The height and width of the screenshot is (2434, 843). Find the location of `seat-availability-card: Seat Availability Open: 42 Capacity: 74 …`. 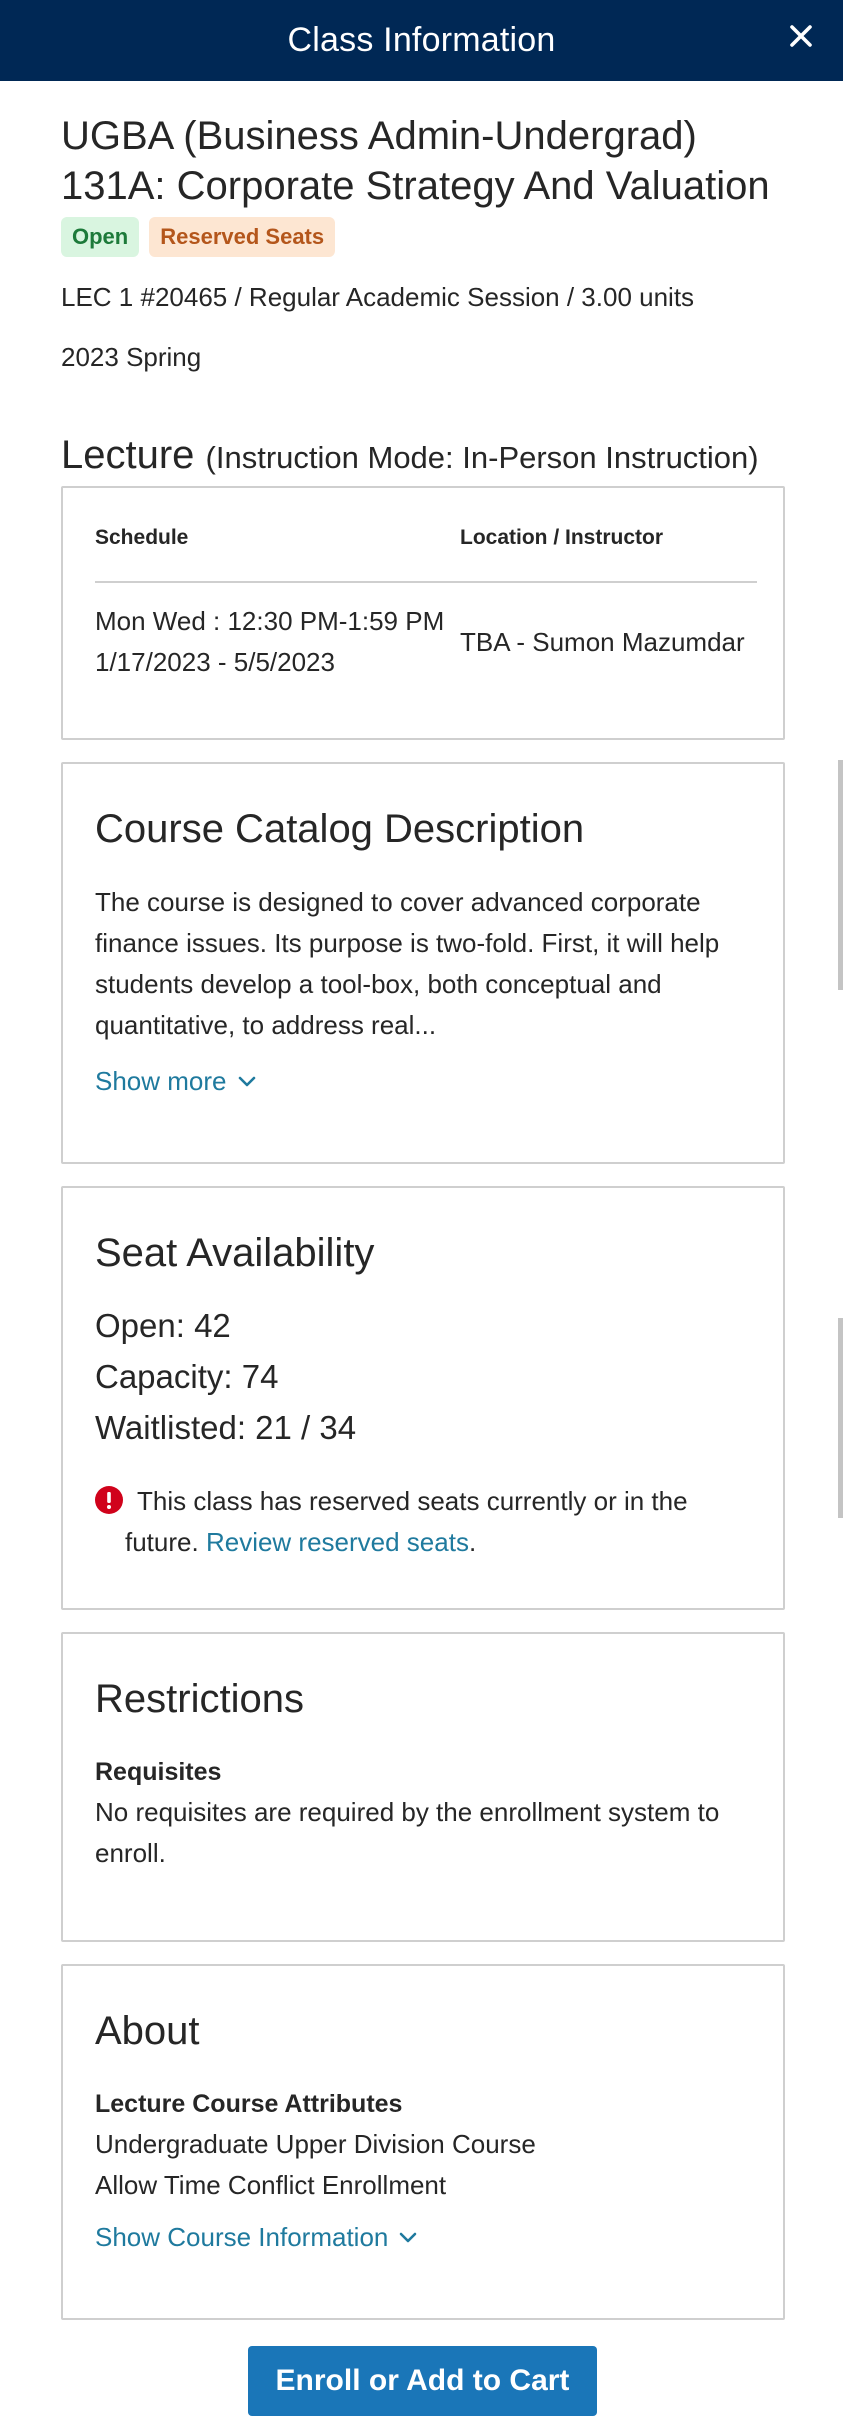

seat-availability-card: Seat Availability Open: 42 Capacity: 74 … is located at coordinates (423, 1398).